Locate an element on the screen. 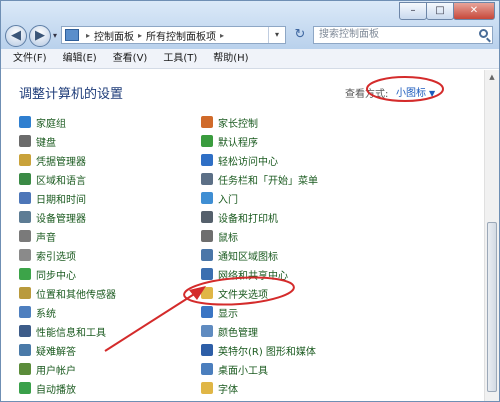  control-panel-item: 用户帐户 is located at coordinates (47, 369).